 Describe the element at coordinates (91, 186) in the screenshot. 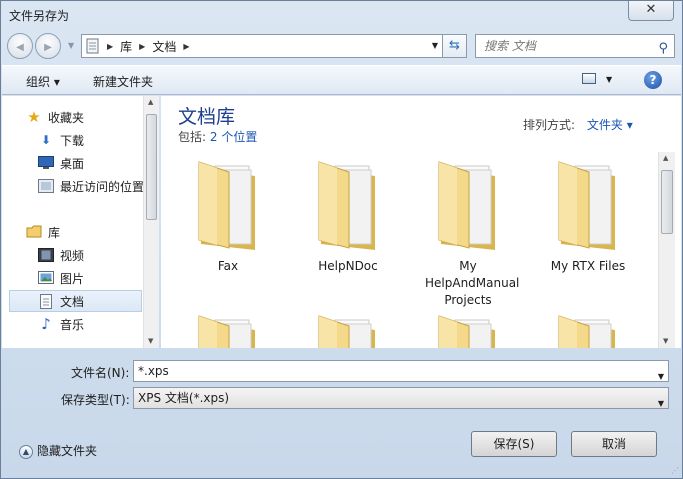

I see `sidebar-item-recent-places: 最近访问的位置` at that location.